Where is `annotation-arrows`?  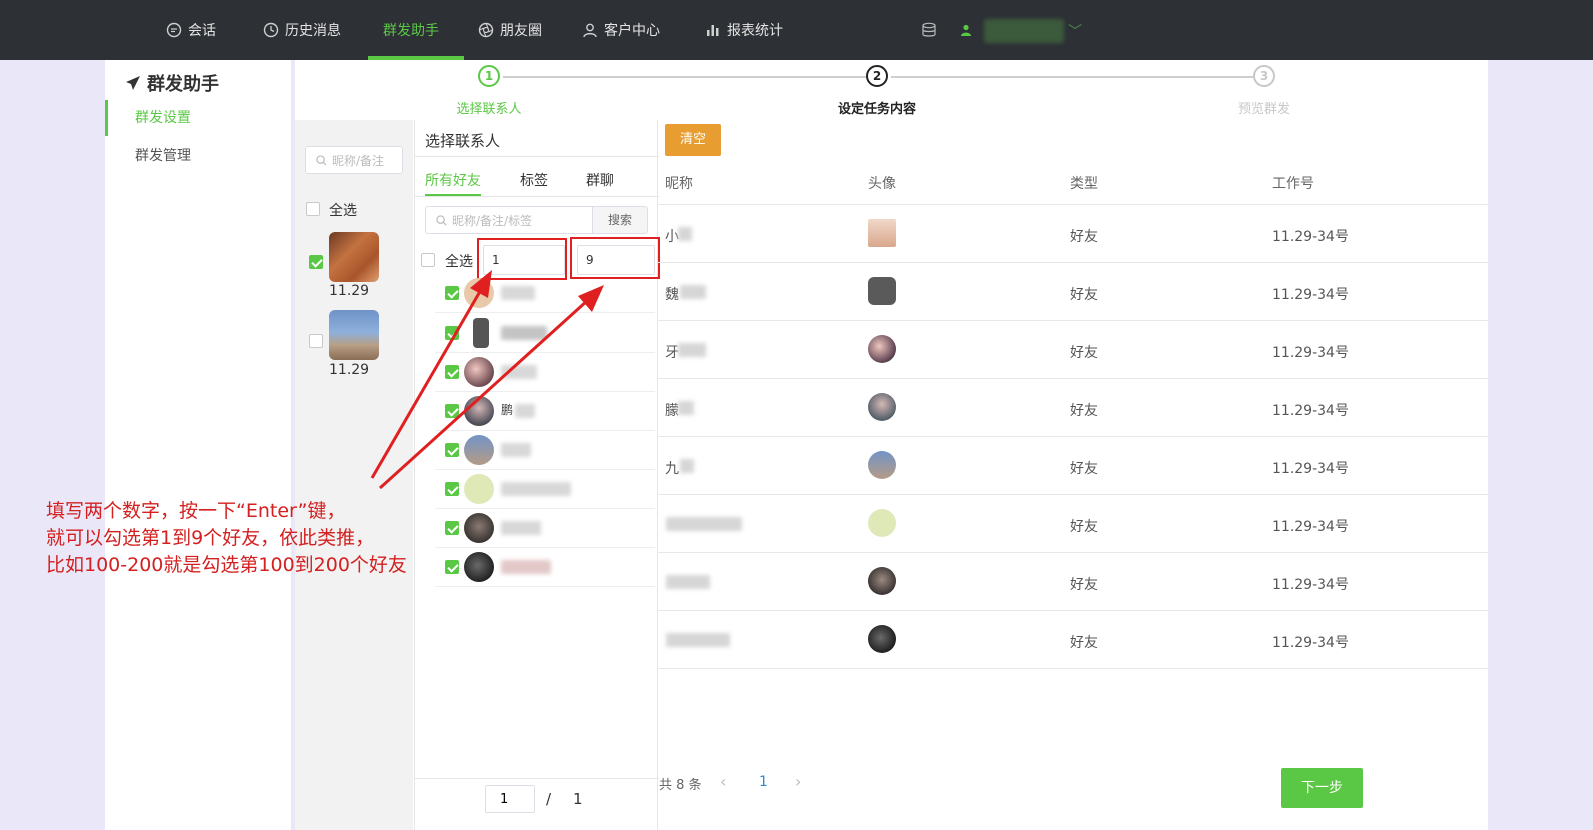 annotation-arrows is located at coordinates (487, 380).